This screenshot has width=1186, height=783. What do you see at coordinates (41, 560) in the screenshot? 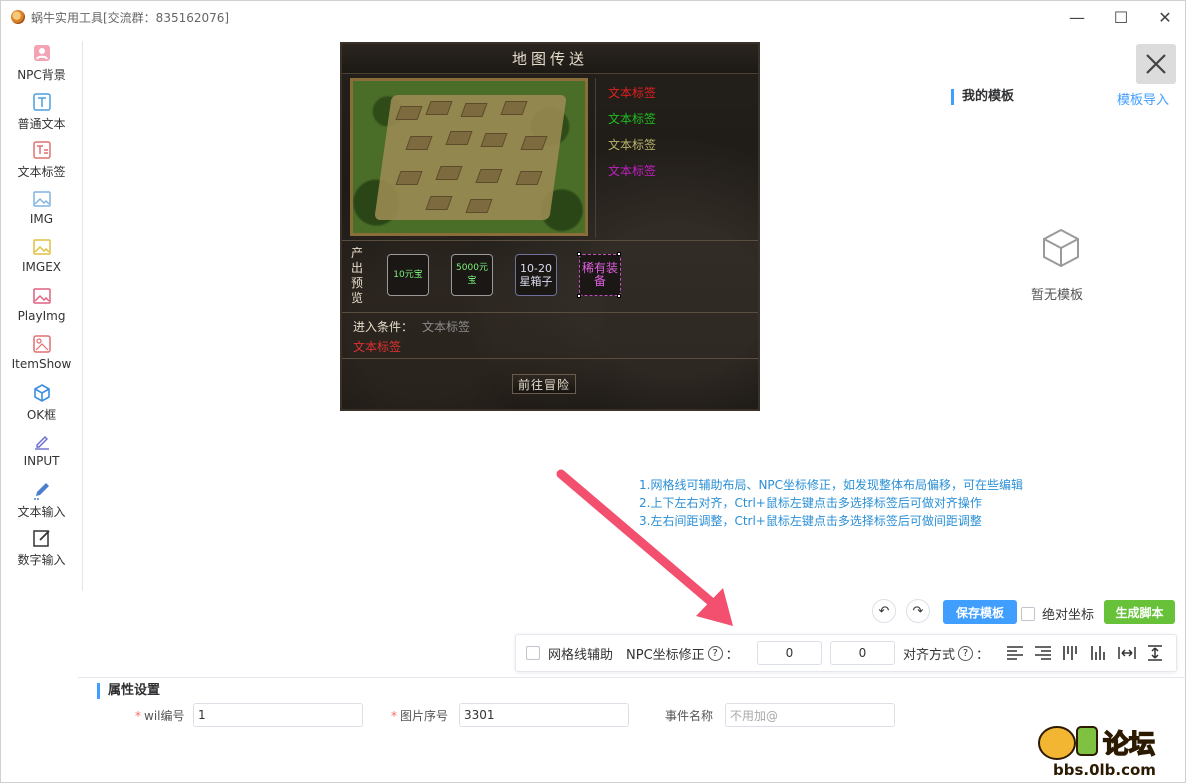
I see `tool-label: 数字输入` at bounding box center [41, 560].